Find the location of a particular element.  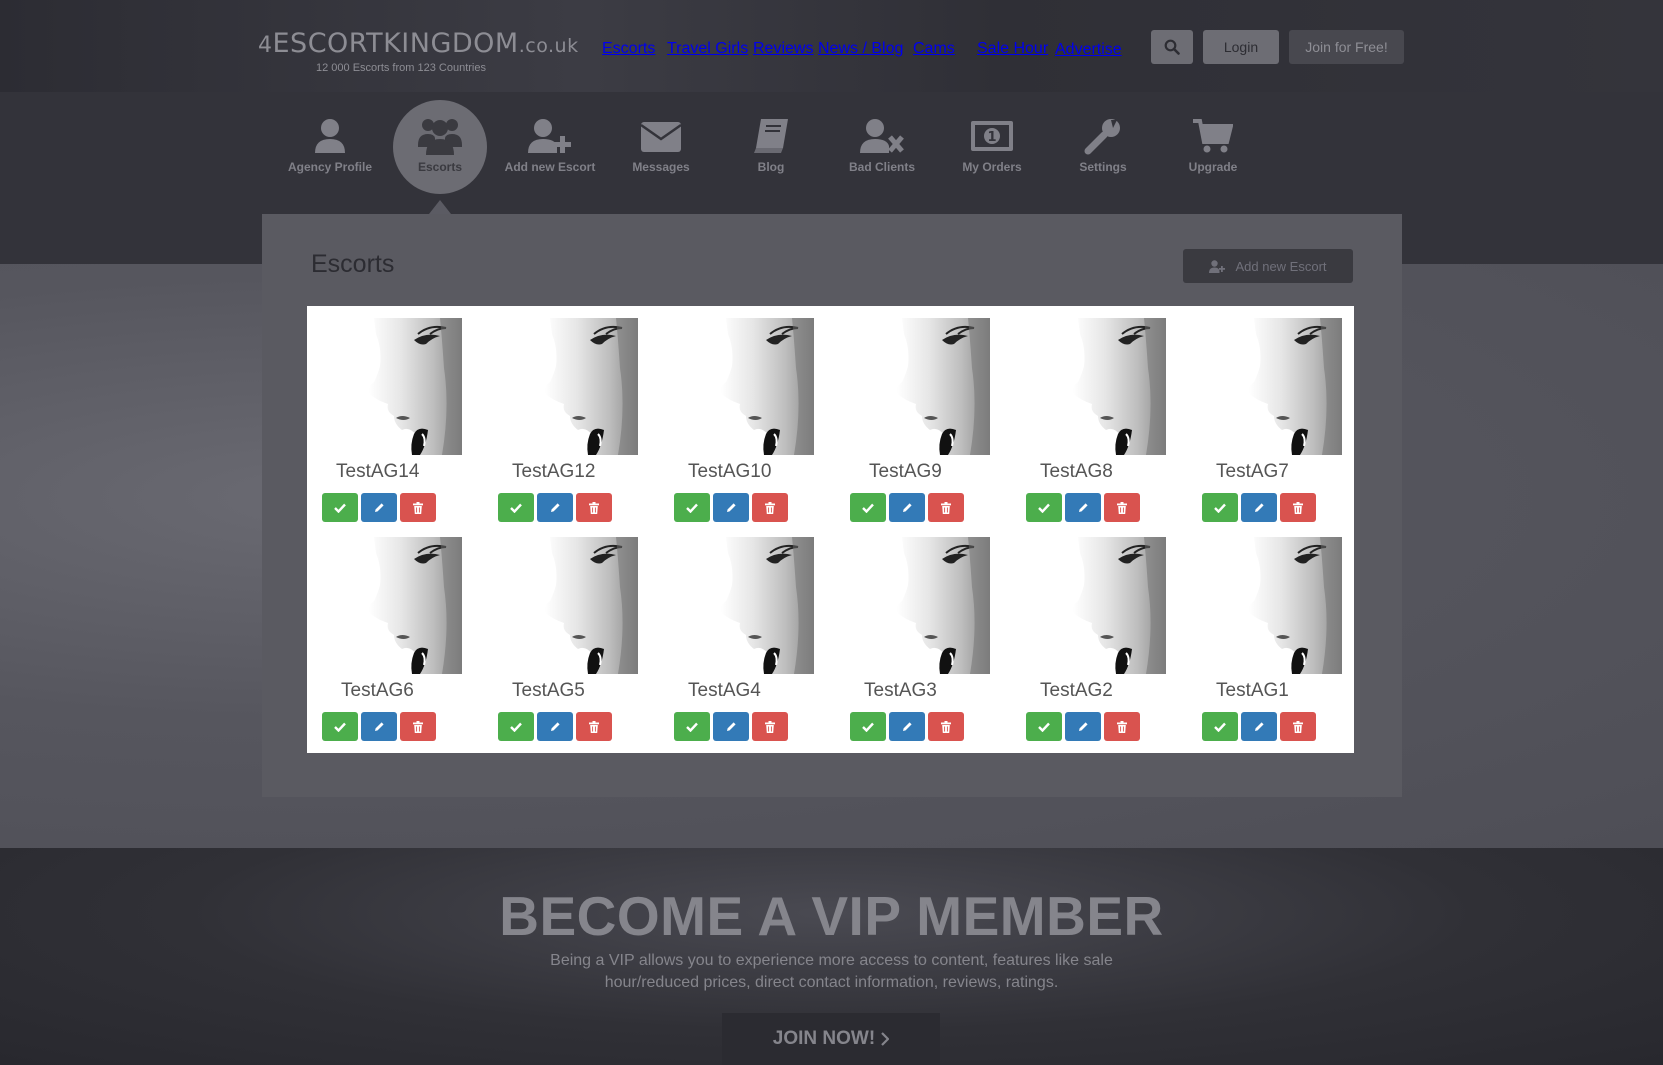

escort-name: TestAG1 is located at coordinates (1304, 691).